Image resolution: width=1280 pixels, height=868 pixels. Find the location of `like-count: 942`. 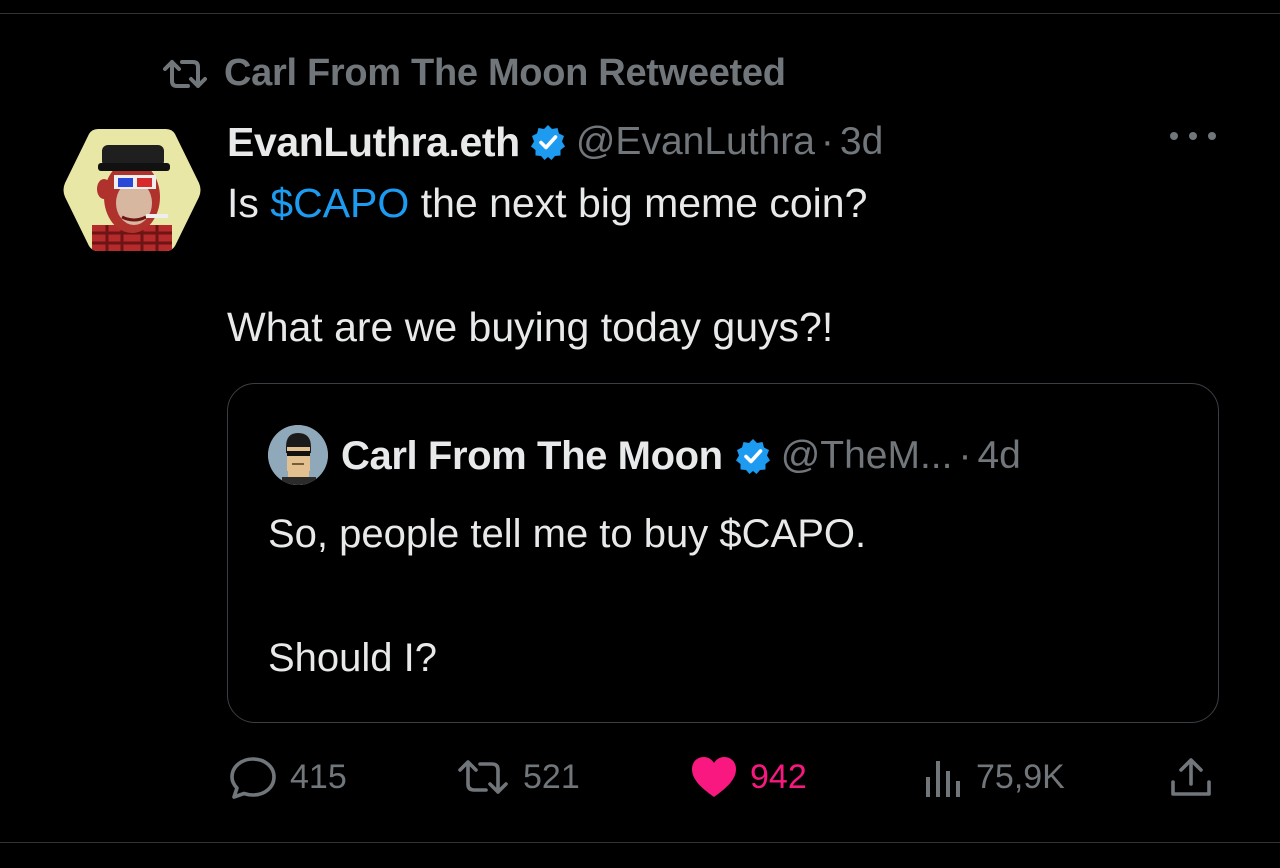

like-count: 942 is located at coordinates (778, 776).